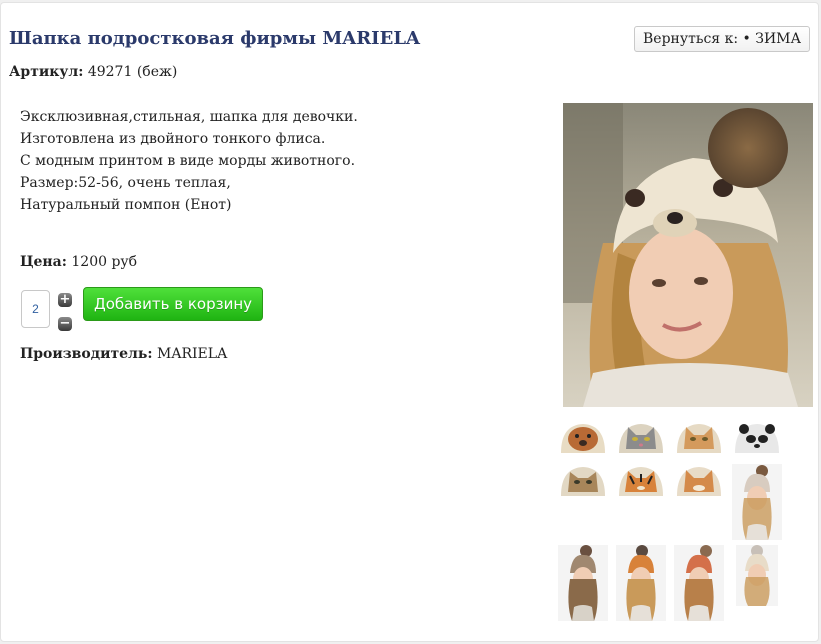  I want to click on price-value: 1200 руб, so click(104, 262).